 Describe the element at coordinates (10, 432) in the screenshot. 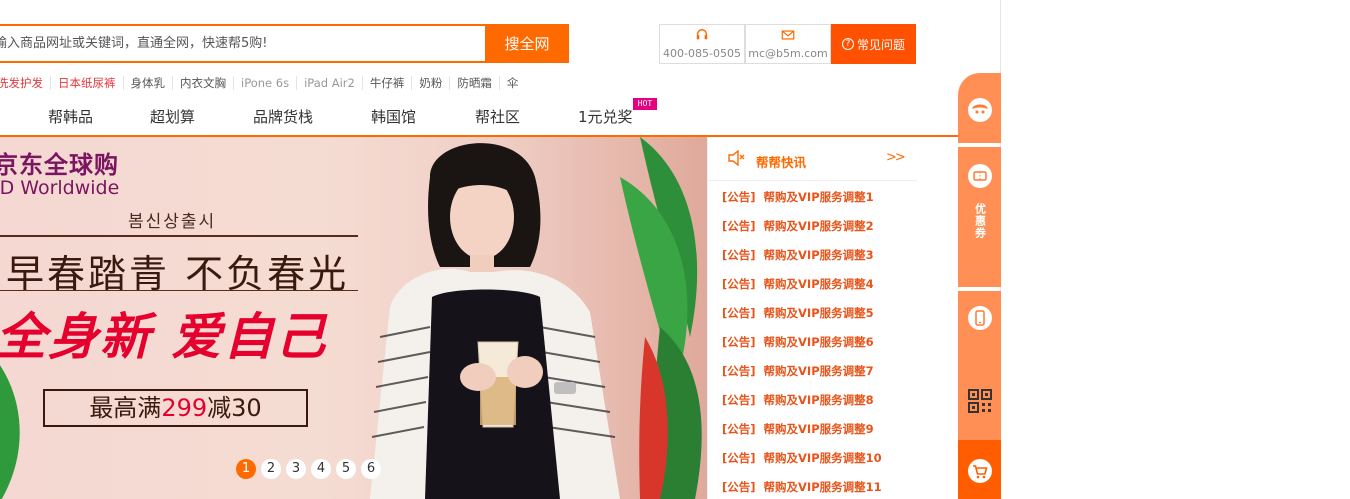

I see `leaf-left-decor` at that location.